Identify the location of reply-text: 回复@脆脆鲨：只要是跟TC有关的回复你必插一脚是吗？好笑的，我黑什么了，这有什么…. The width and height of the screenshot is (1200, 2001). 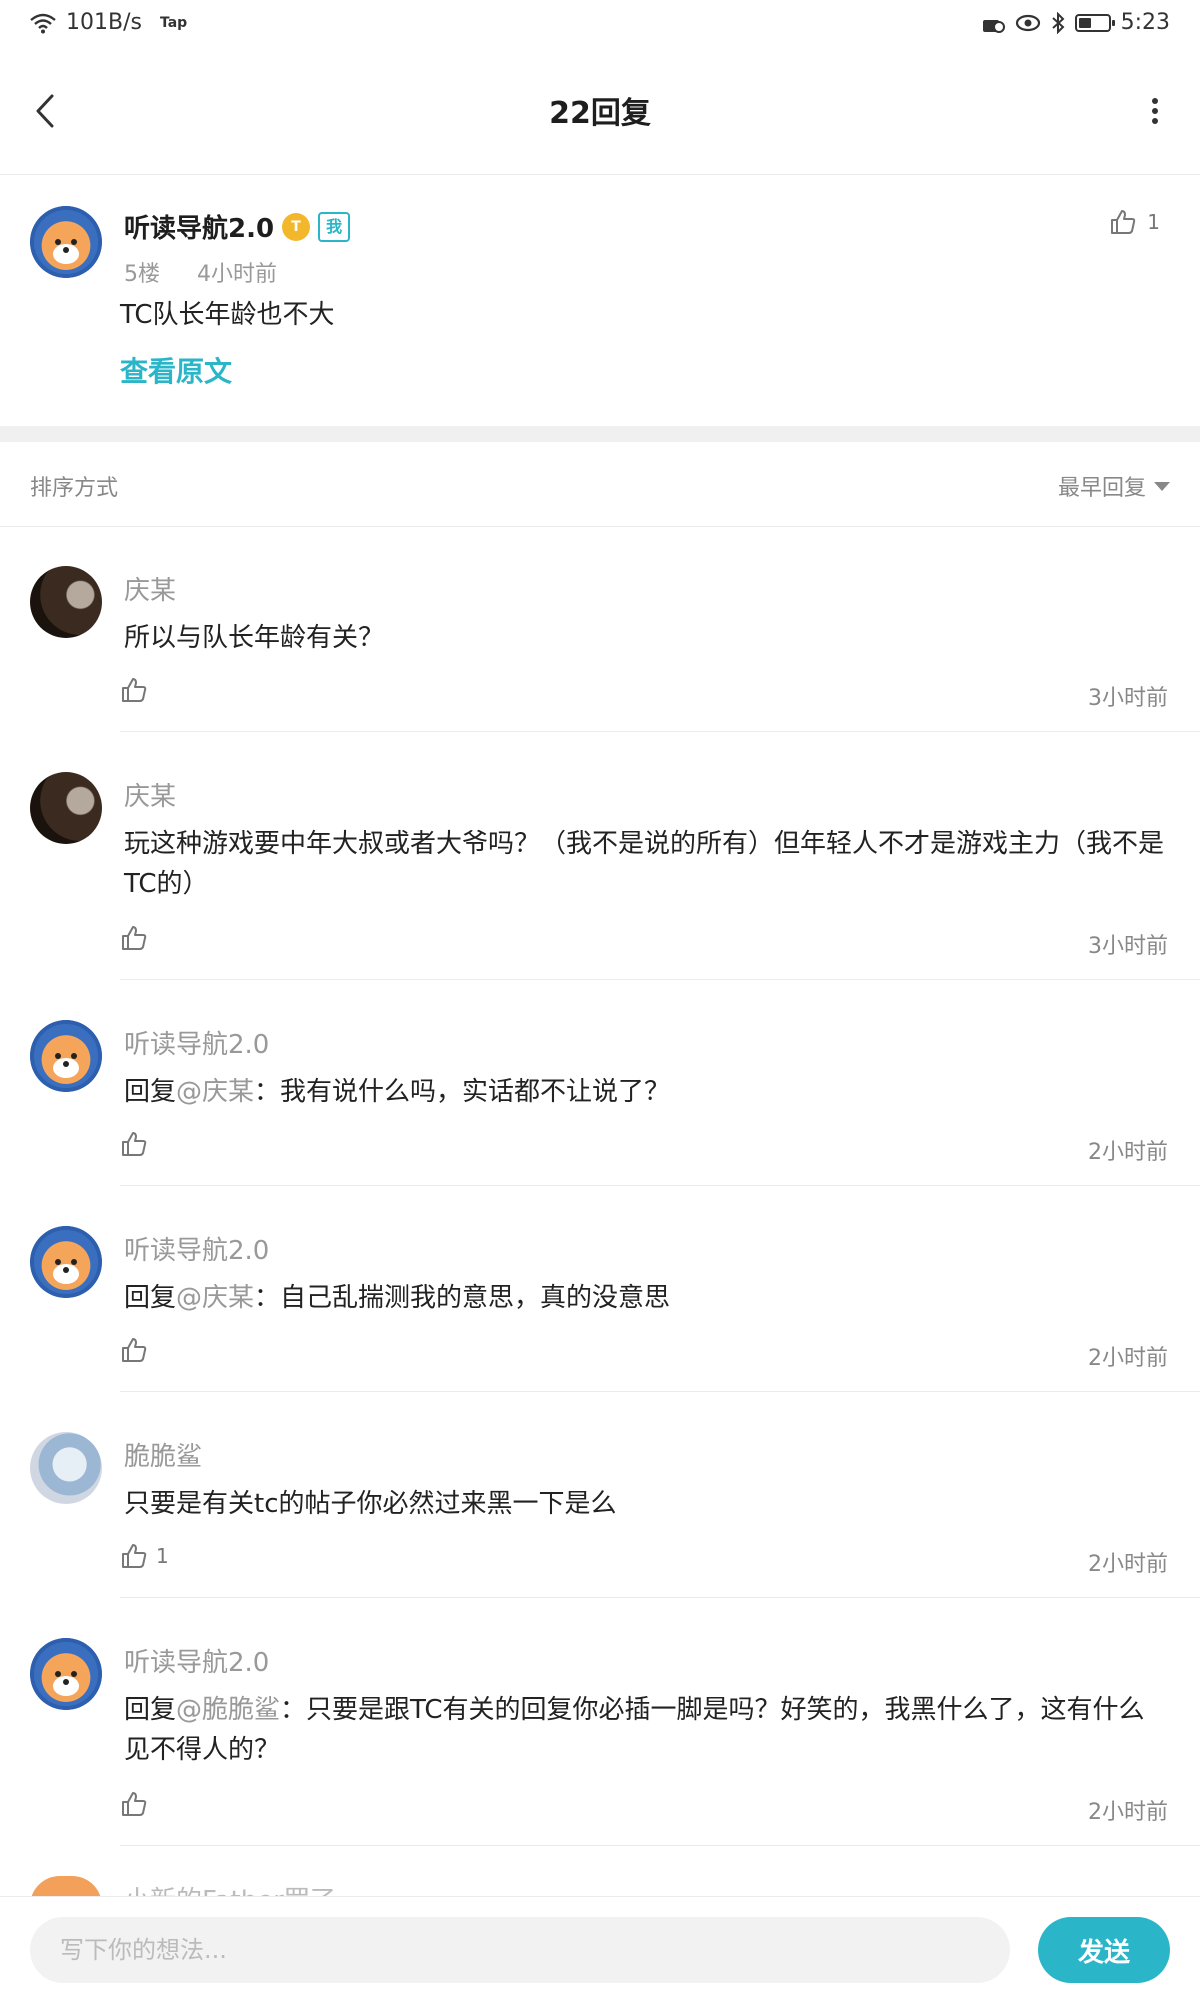
(644, 1730).